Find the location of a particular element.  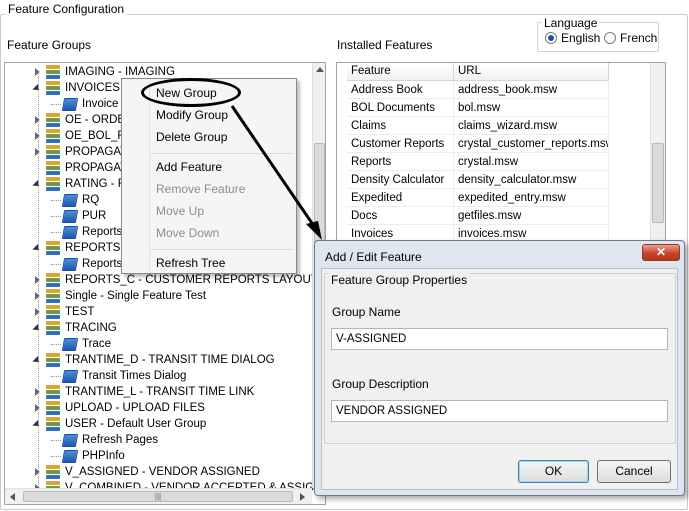

annotation-arrow is located at coordinates (276, 172).